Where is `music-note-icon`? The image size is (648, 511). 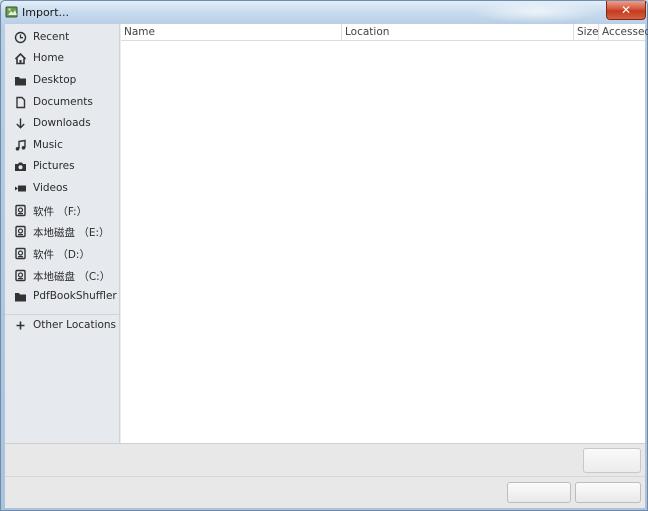
music-note-icon is located at coordinates (20, 145).